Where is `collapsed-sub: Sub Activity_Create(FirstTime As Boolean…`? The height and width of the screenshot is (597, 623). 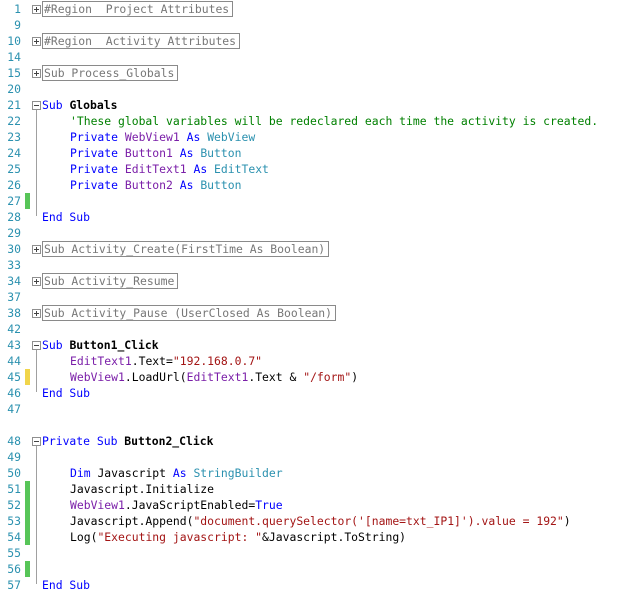 collapsed-sub: Sub Activity_Create(FirstTime As Boolean… is located at coordinates (186, 249).